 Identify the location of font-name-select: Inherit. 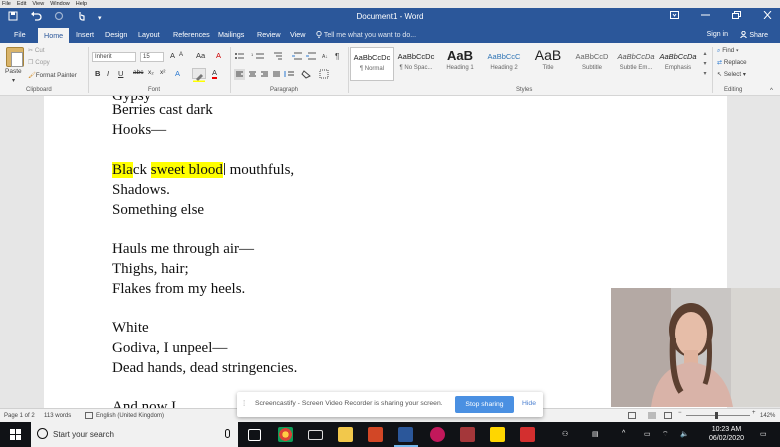
(114, 57).